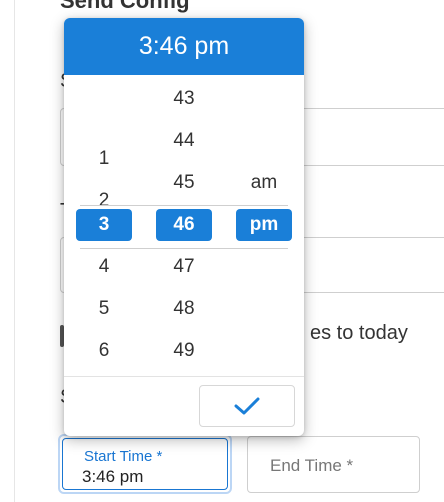 The height and width of the screenshot is (502, 444). What do you see at coordinates (104, 117) in the screenshot?
I see `hour-option` at bounding box center [104, 117].